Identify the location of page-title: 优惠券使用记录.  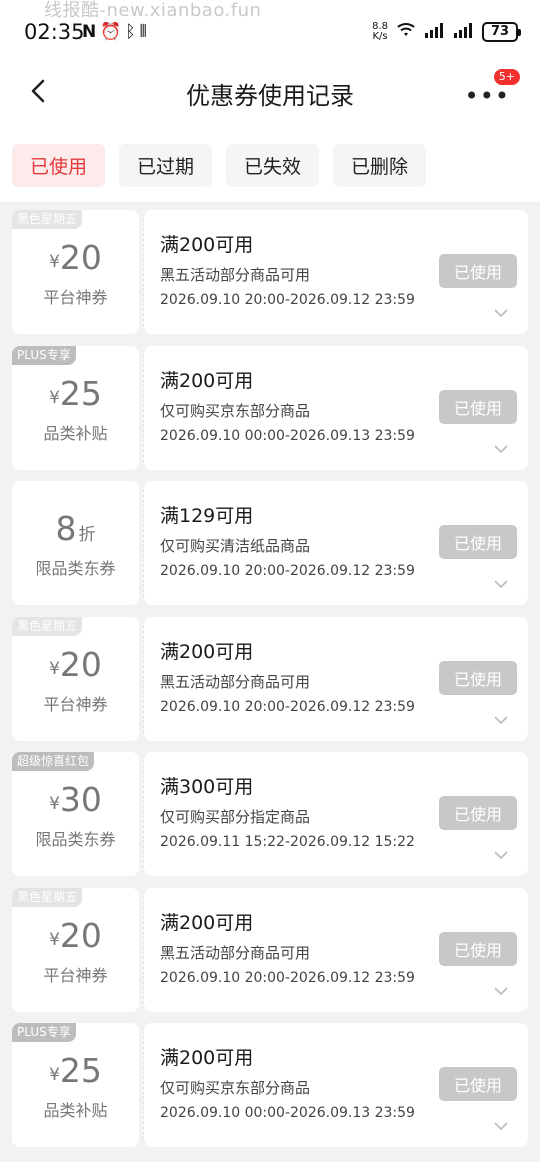
(270, 96).